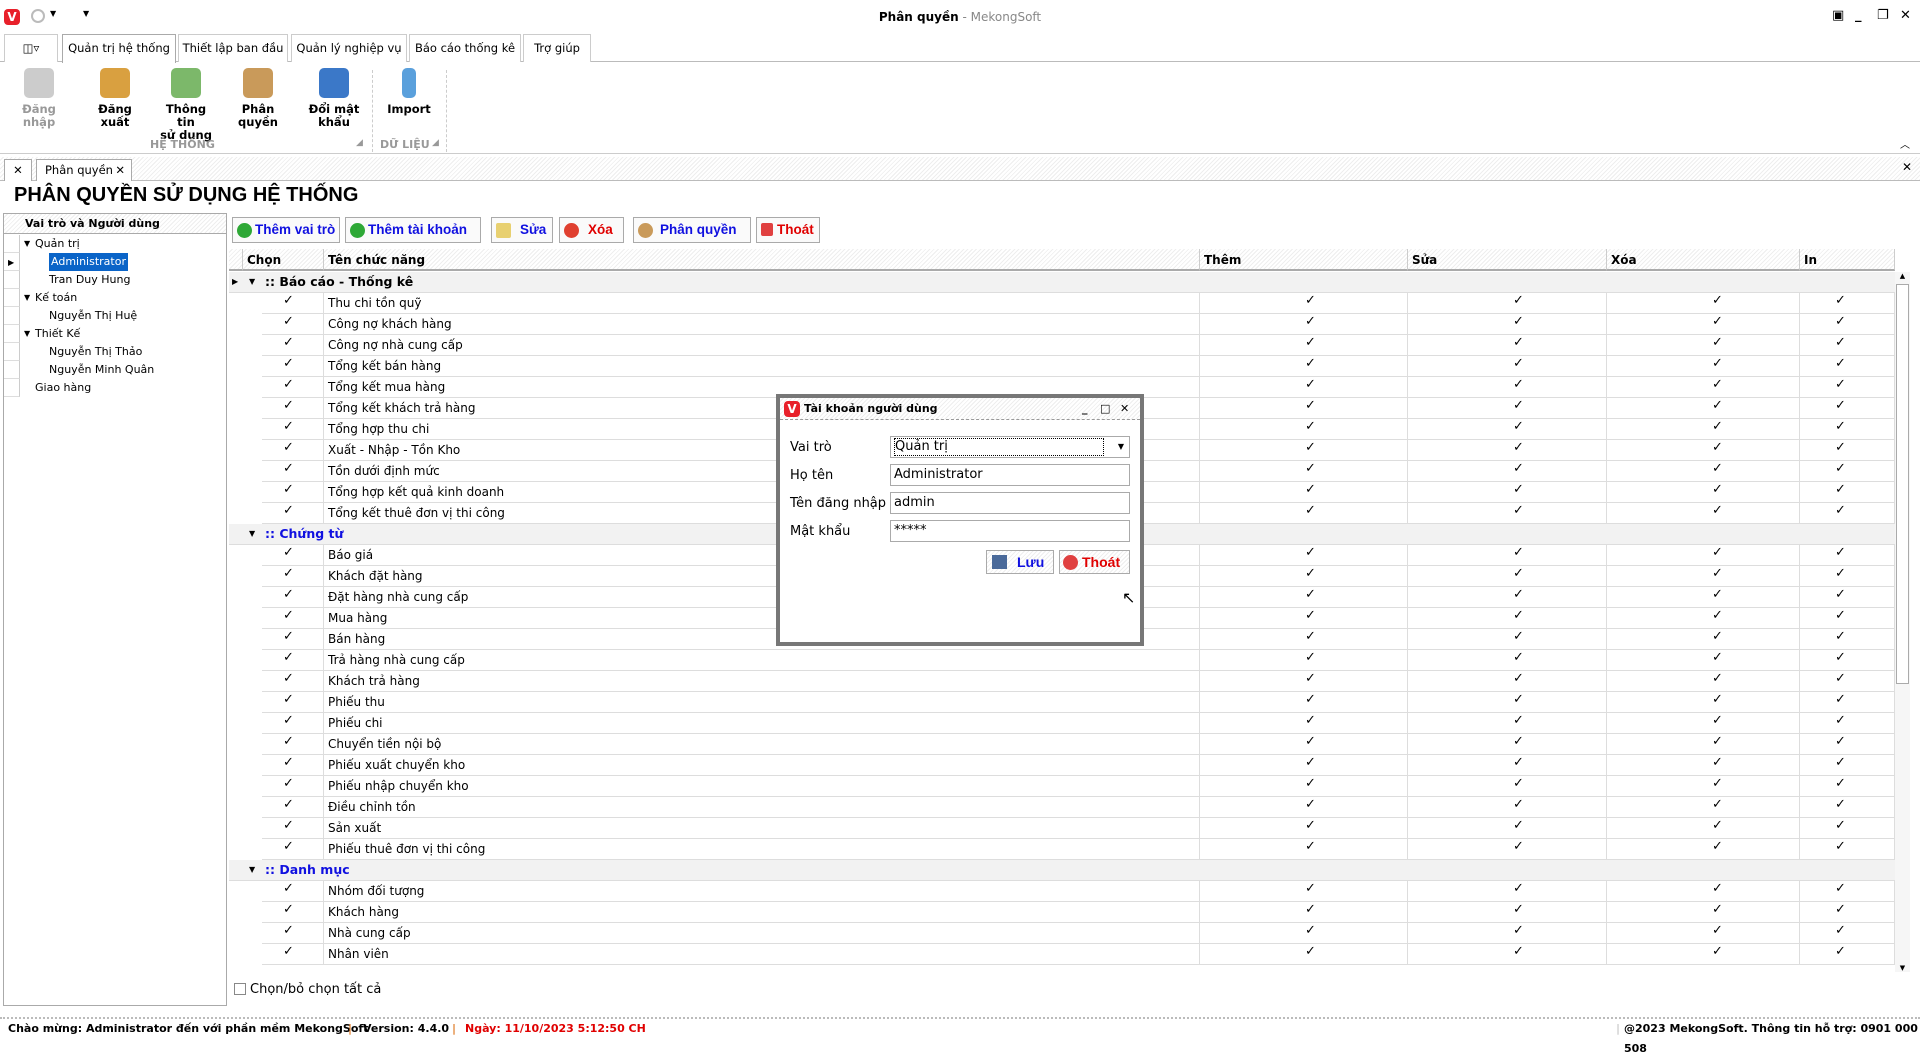  What do you see at coordinates (1838, 15) in the screenshot?
I see `fullscreen-icon: ▣` at bounding box center [1838, 15].